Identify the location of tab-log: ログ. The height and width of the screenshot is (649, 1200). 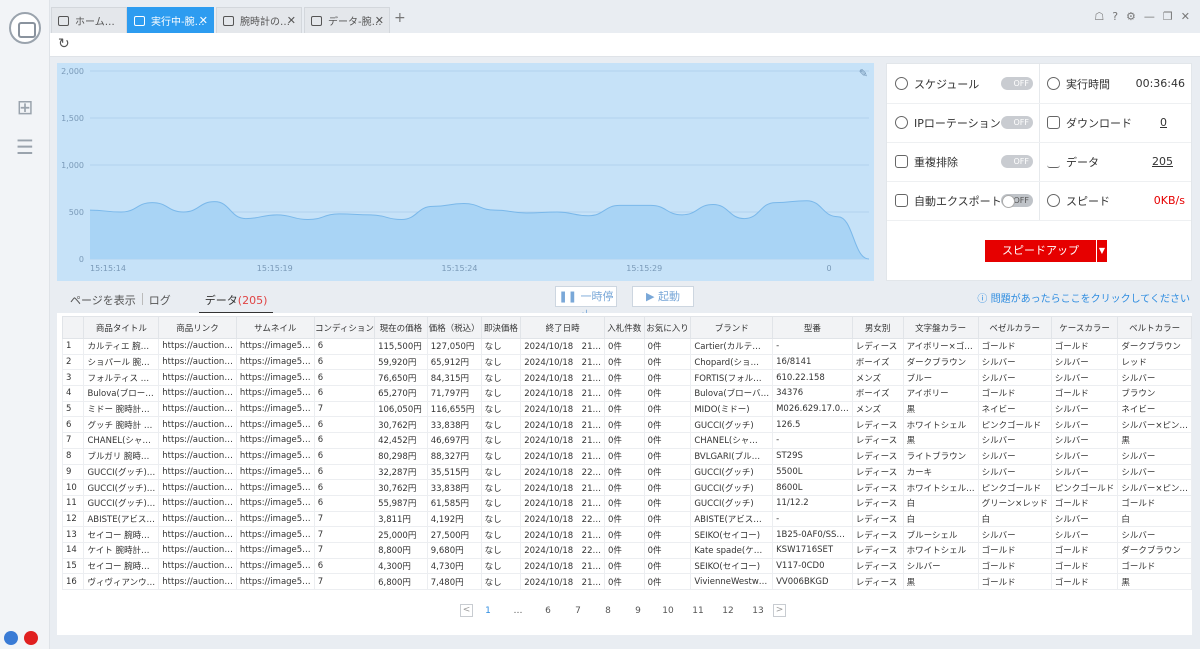
(160, 303).